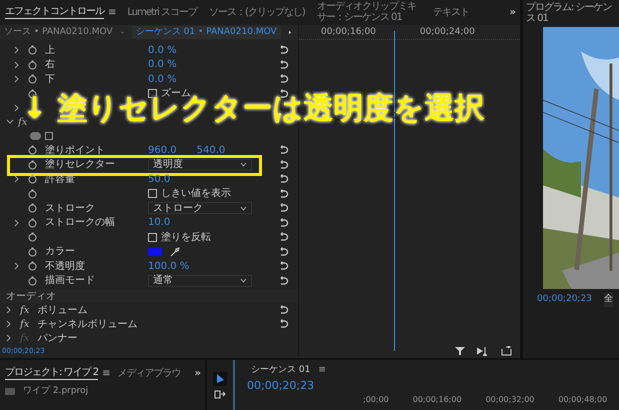  I want to click on panel-tab: メディアブラウ, so click(148, 374).